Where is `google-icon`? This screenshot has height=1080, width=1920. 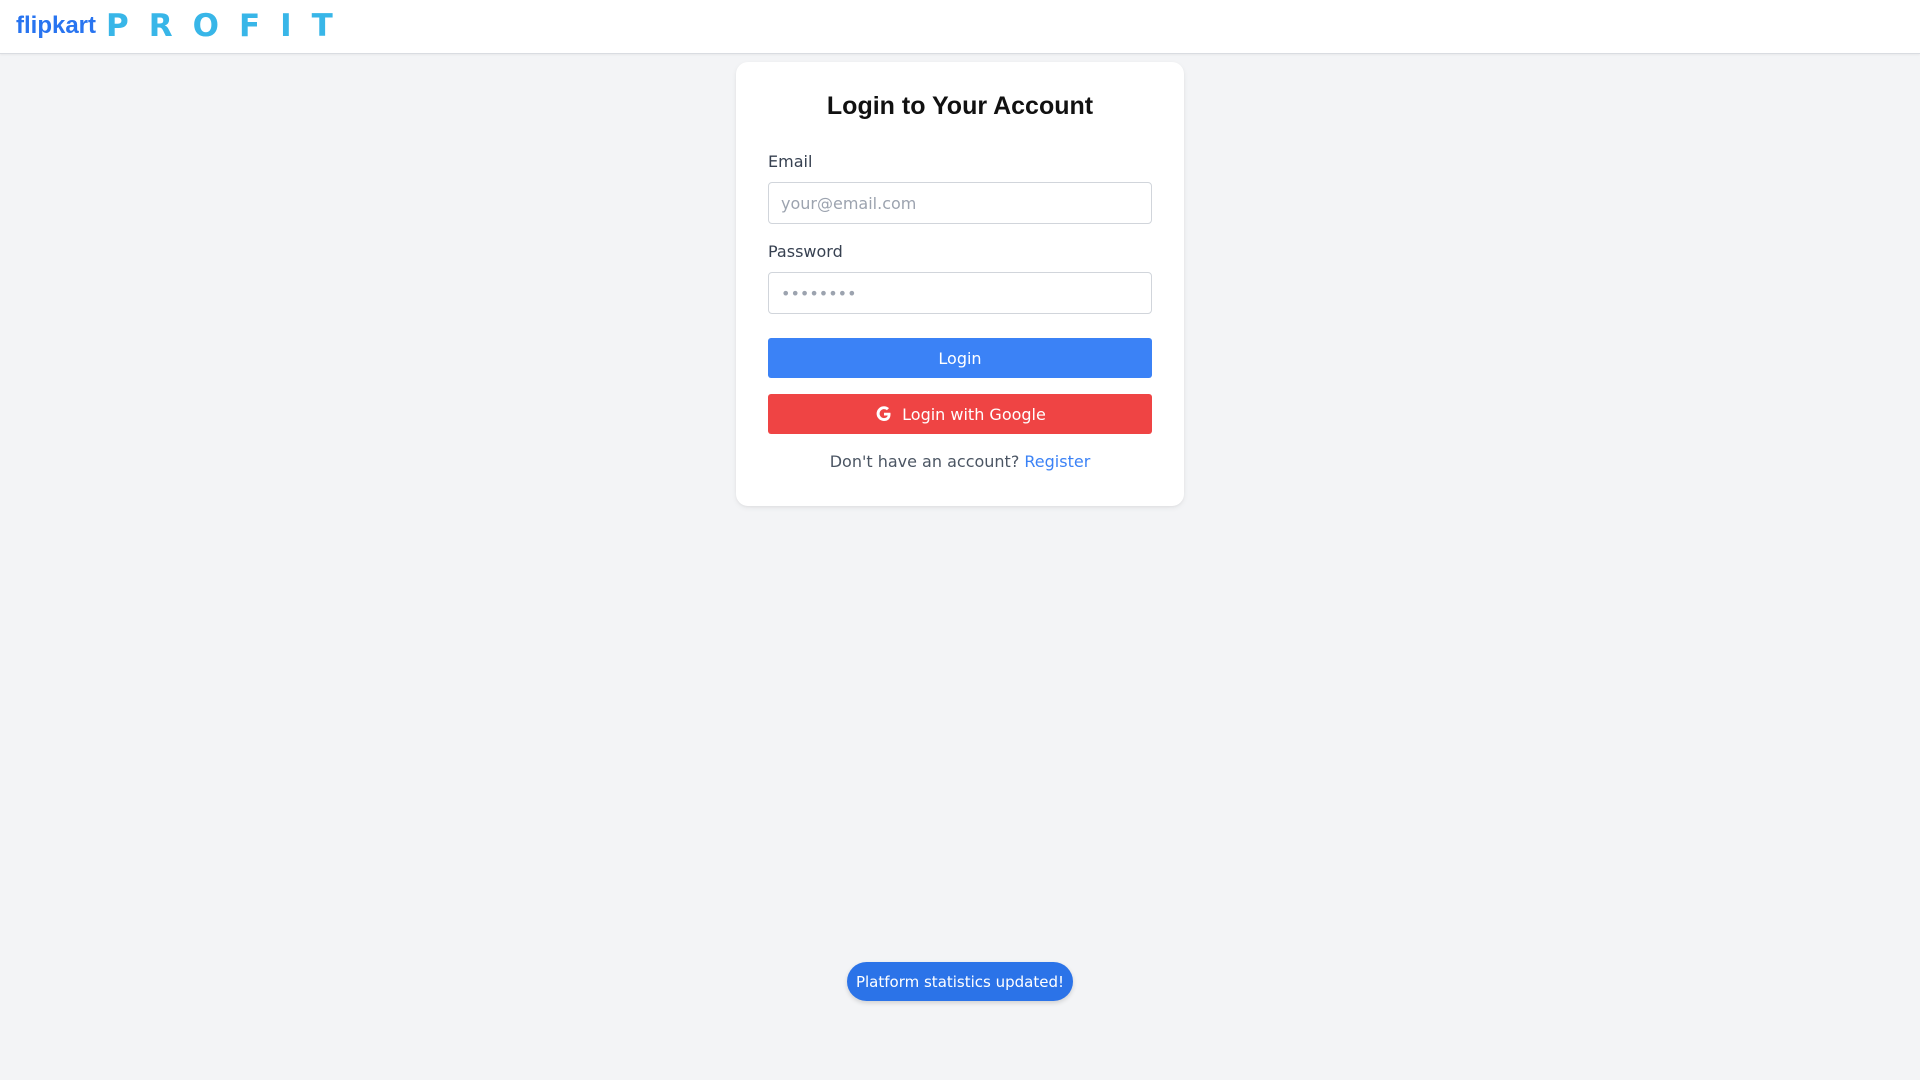
google-icon is located at coordinates (884, 414).